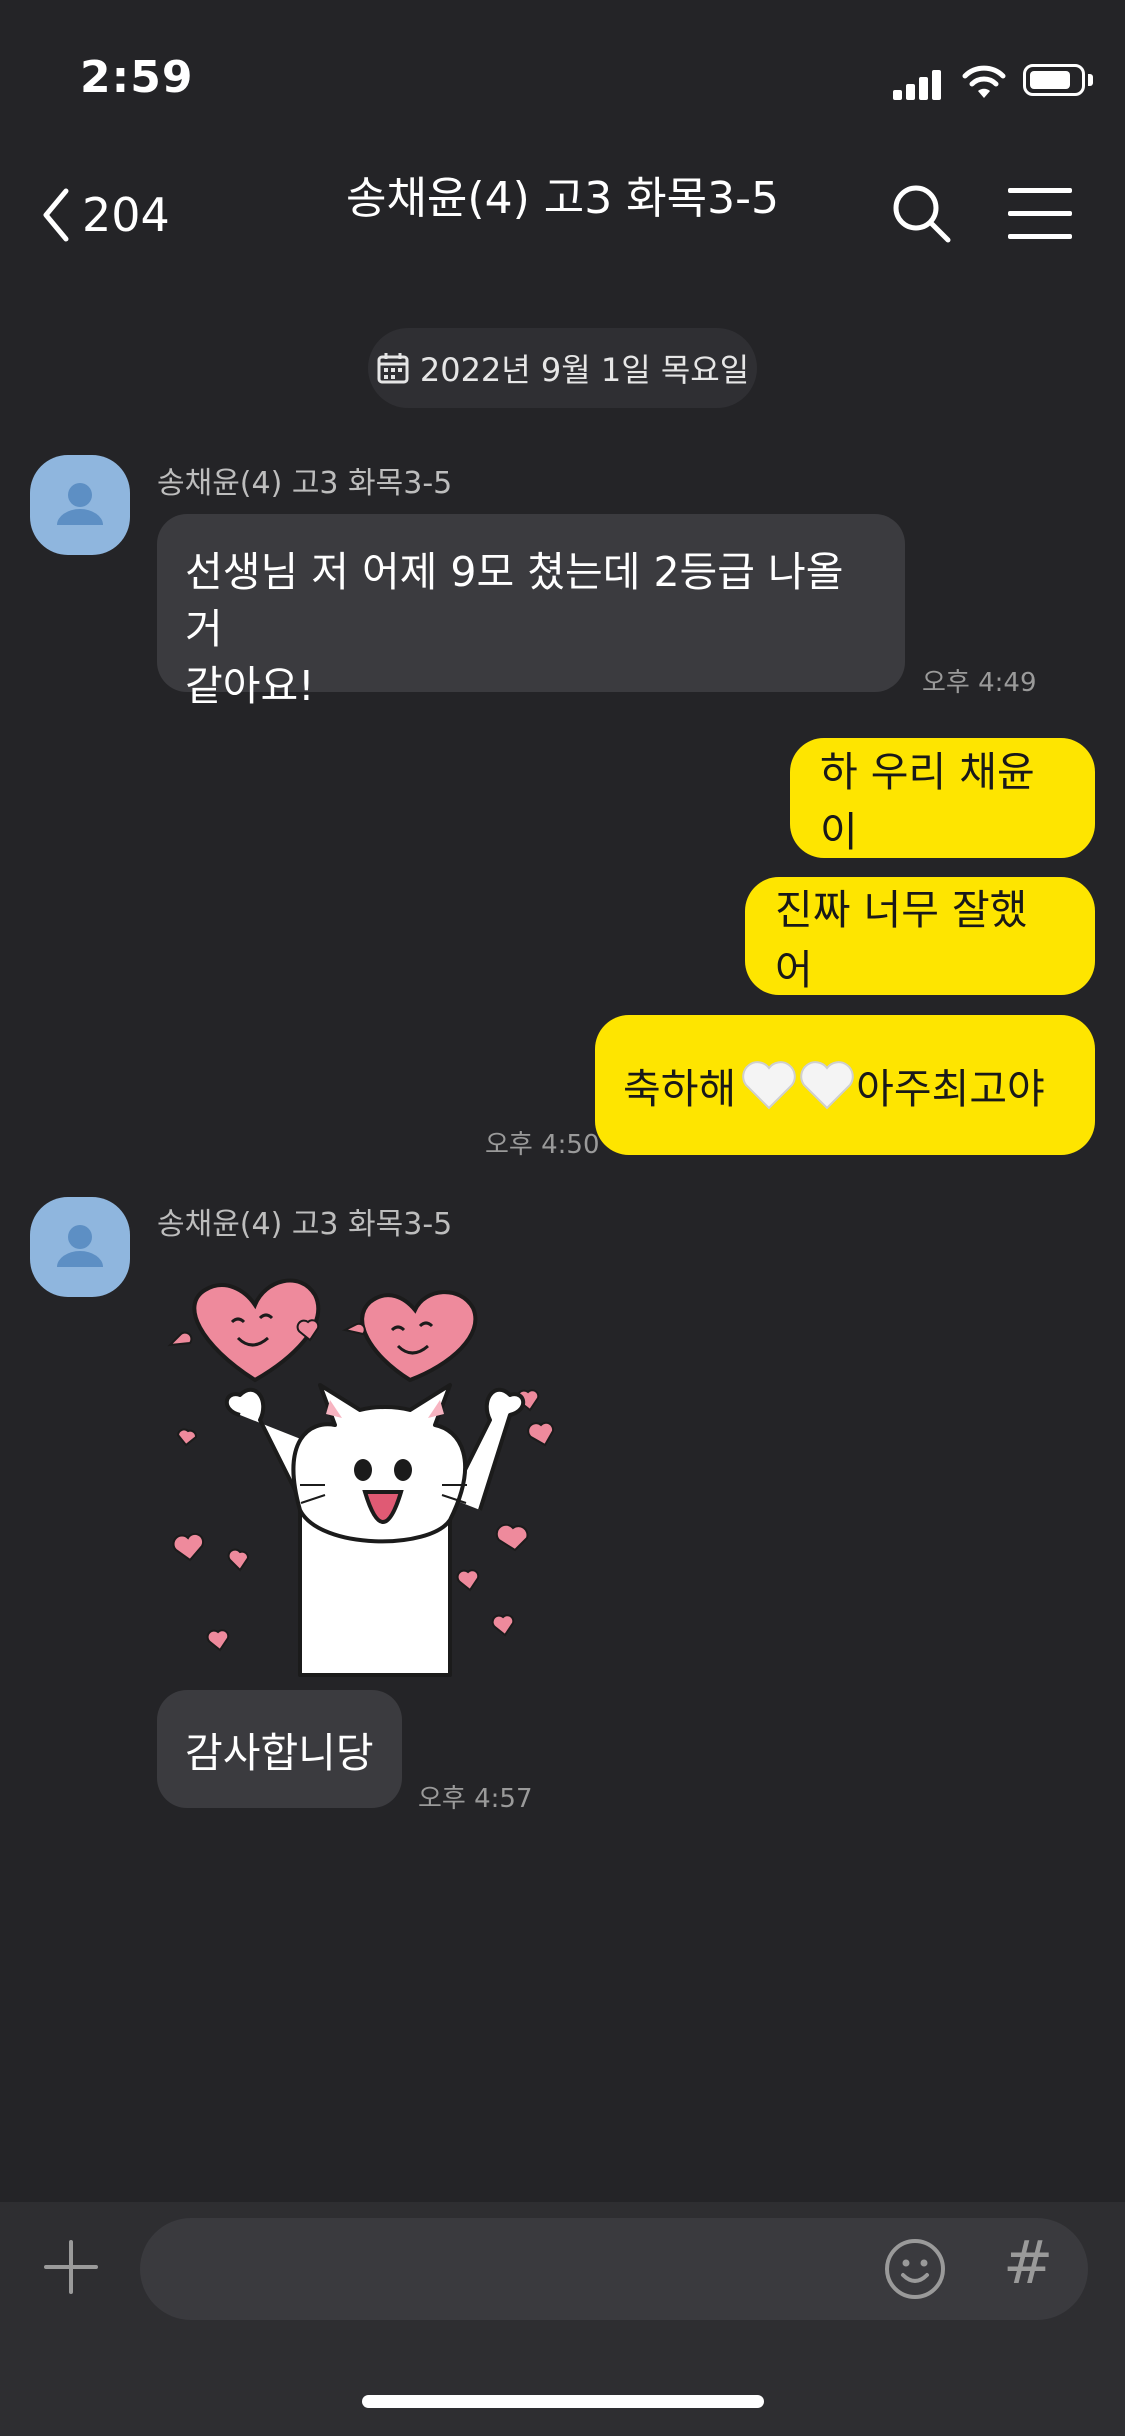  I want to click on back-button: 204, so click(105, 215).